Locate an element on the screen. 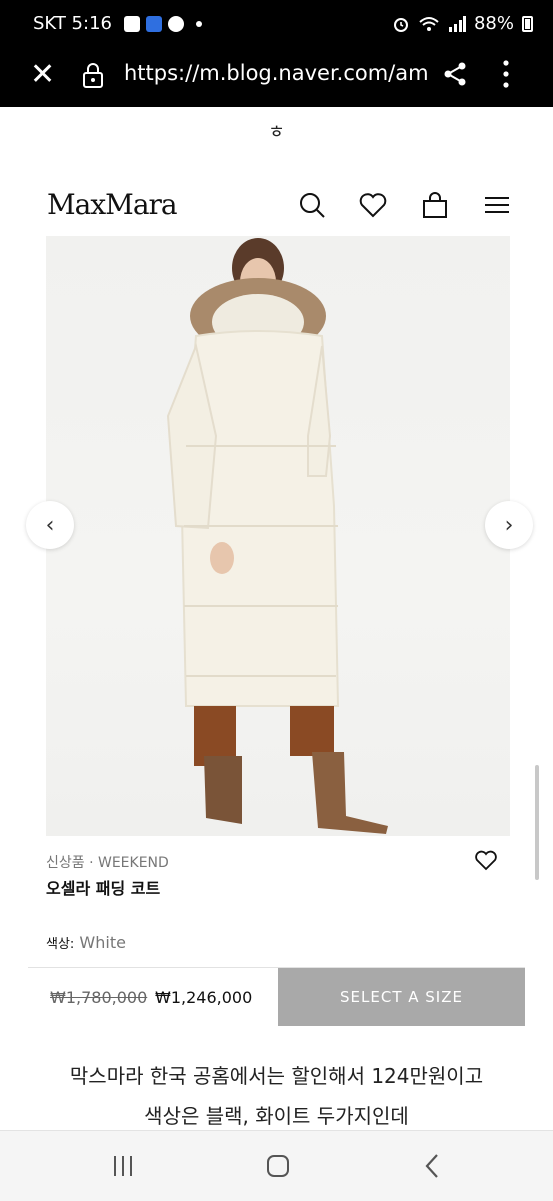 Image resolution: width=553 pixels, height=1201 pixels. status-bar: SKT 5:16 88% is located at coordinates (276, 25).